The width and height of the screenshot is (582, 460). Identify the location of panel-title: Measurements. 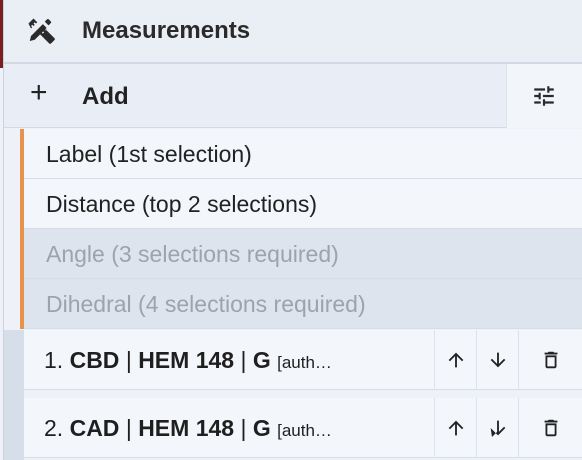
(166, 30).